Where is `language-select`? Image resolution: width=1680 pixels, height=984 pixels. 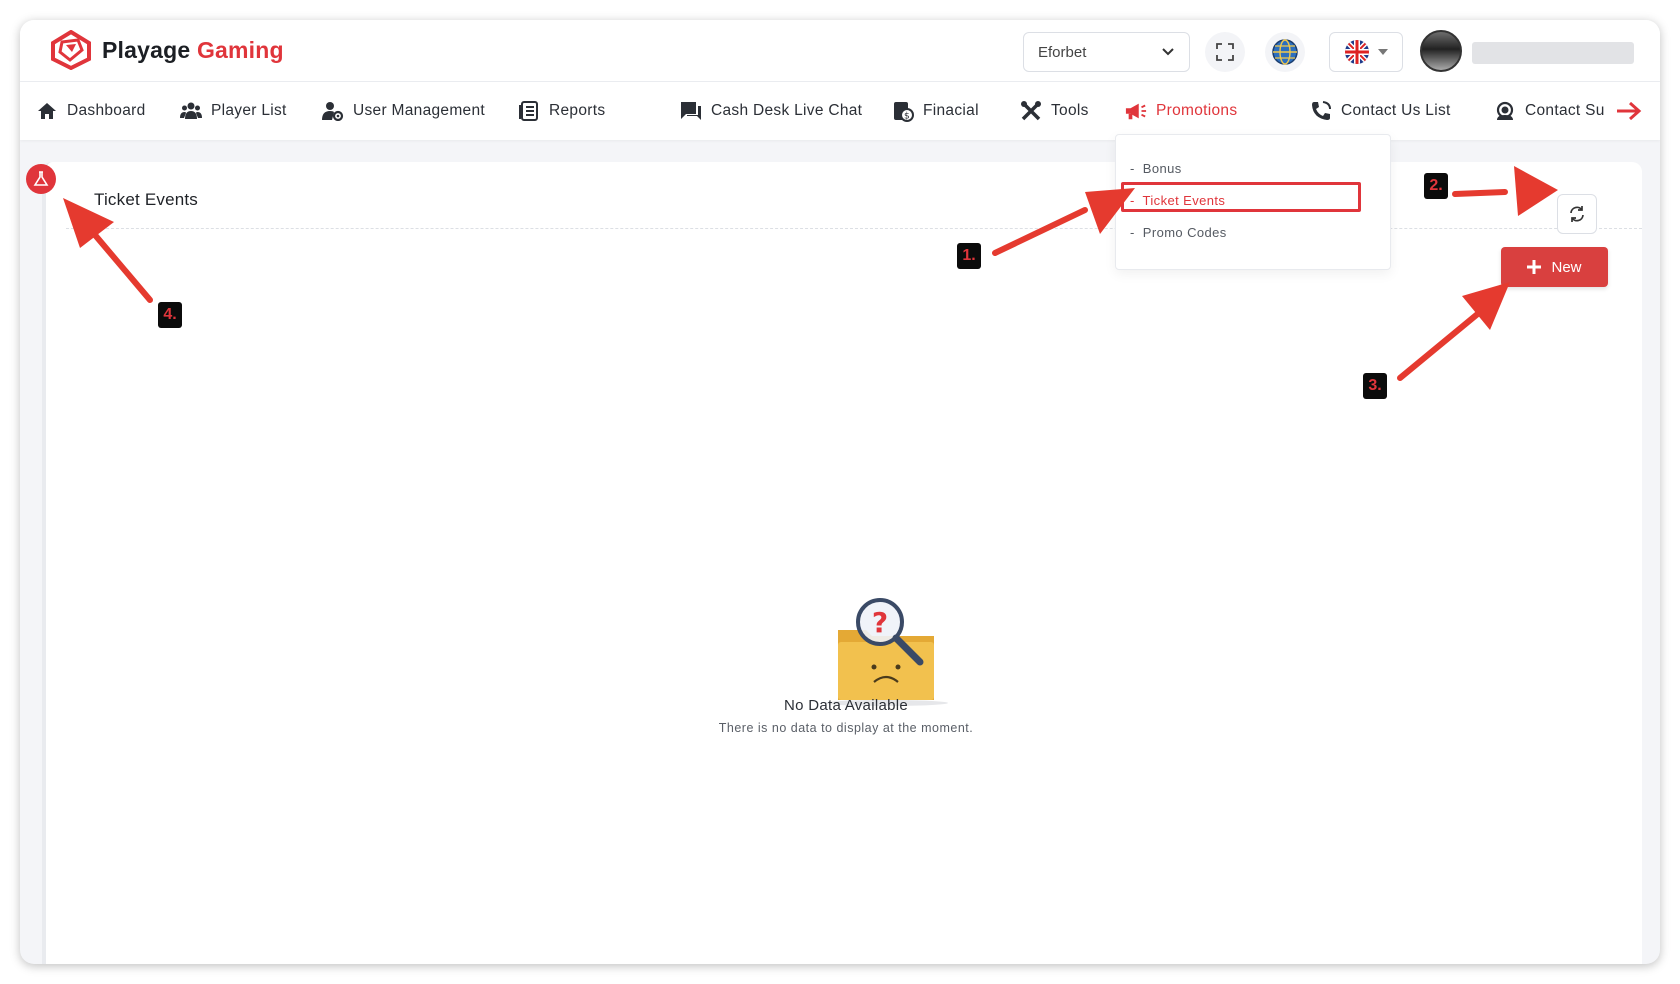
language-select is located at coordinates (1366, 52).